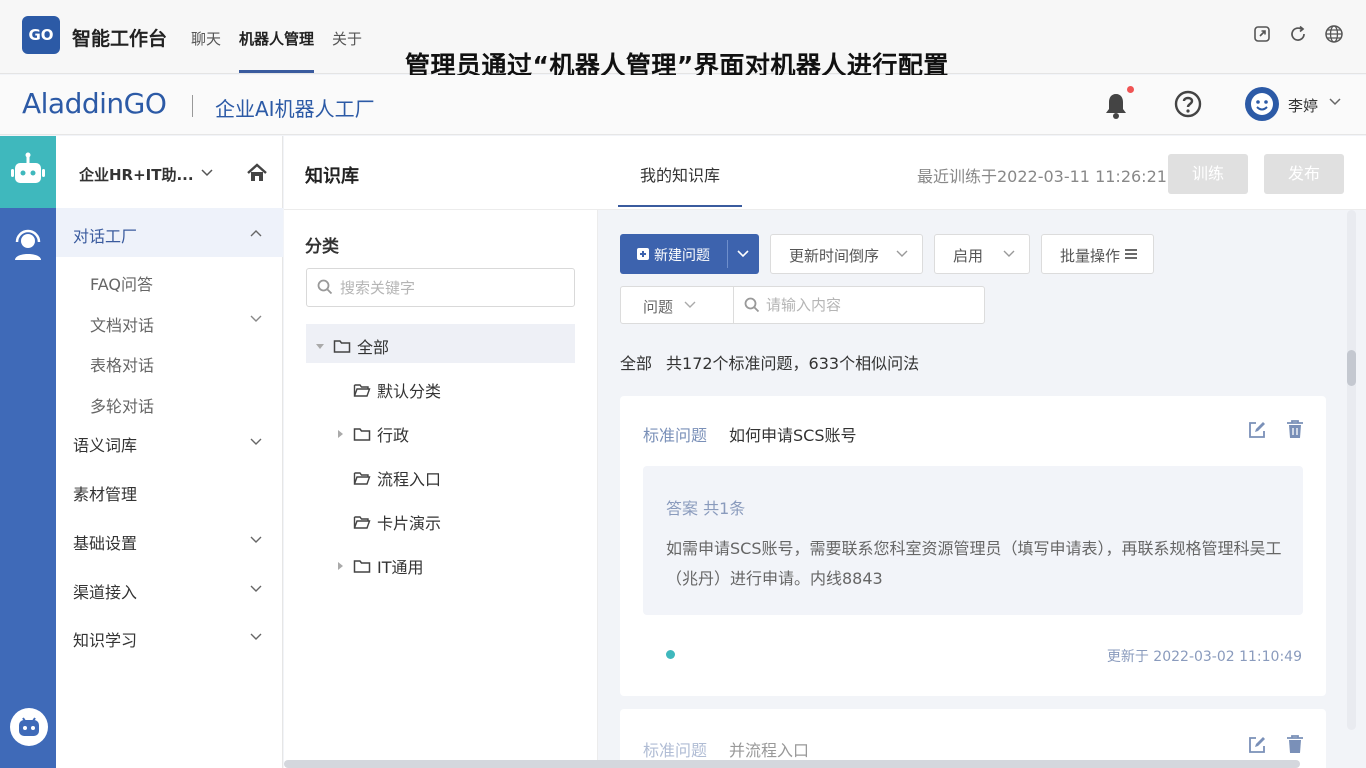  What do you see at coordinates (206, 51) in the screenshot?
I see `nav-chat: 聊天` at bounding box center [206, 51].